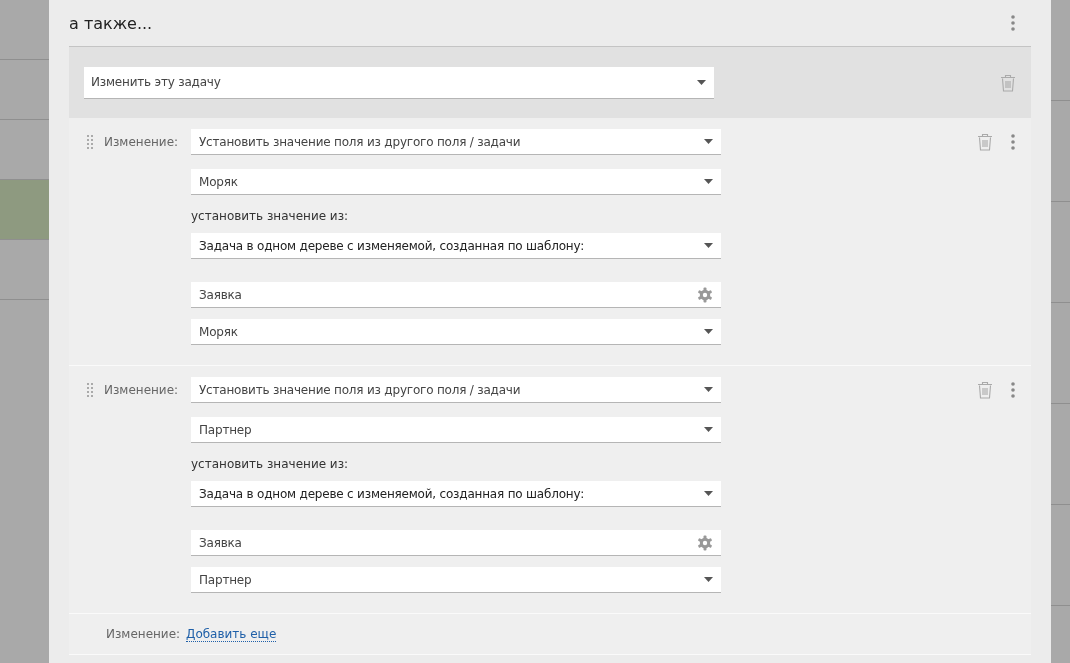 The image size is (1070, 663). What do you see at coordinates (456, 332) in the screenshot?
I see `source-field-dropdown: Моряк` at bounding box center [456, 332].